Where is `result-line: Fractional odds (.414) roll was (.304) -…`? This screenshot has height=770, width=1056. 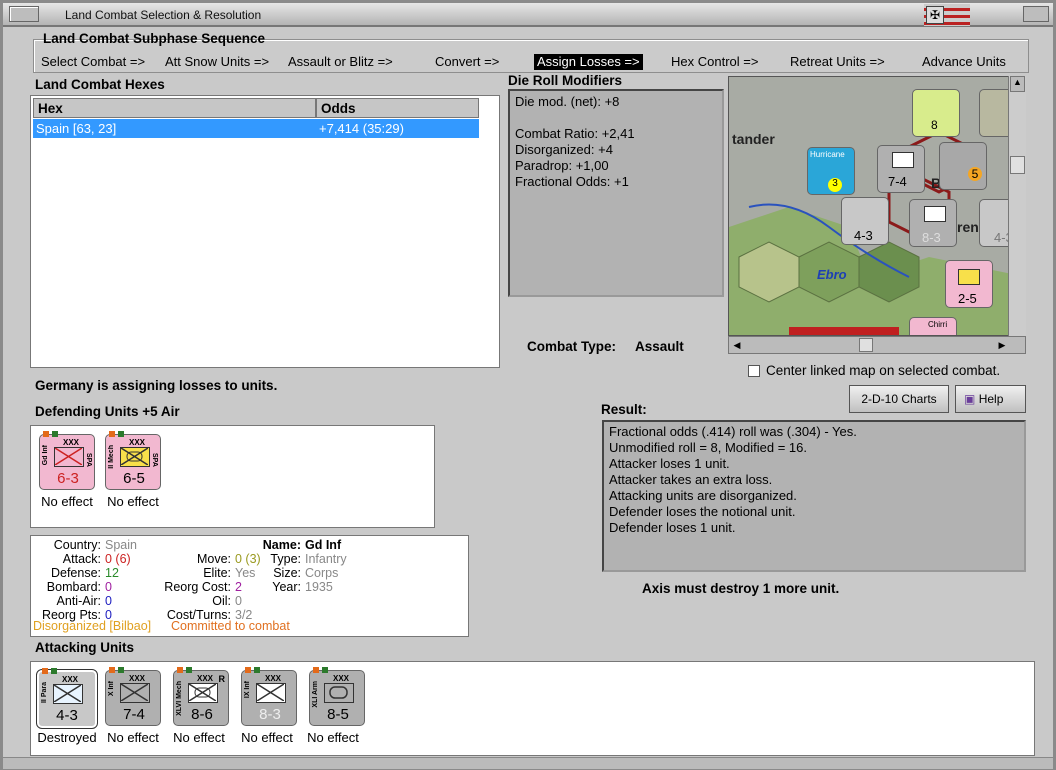
result-line: Fractional odds (.414) roll was (.304) -… is located at coordinates (733, 431).